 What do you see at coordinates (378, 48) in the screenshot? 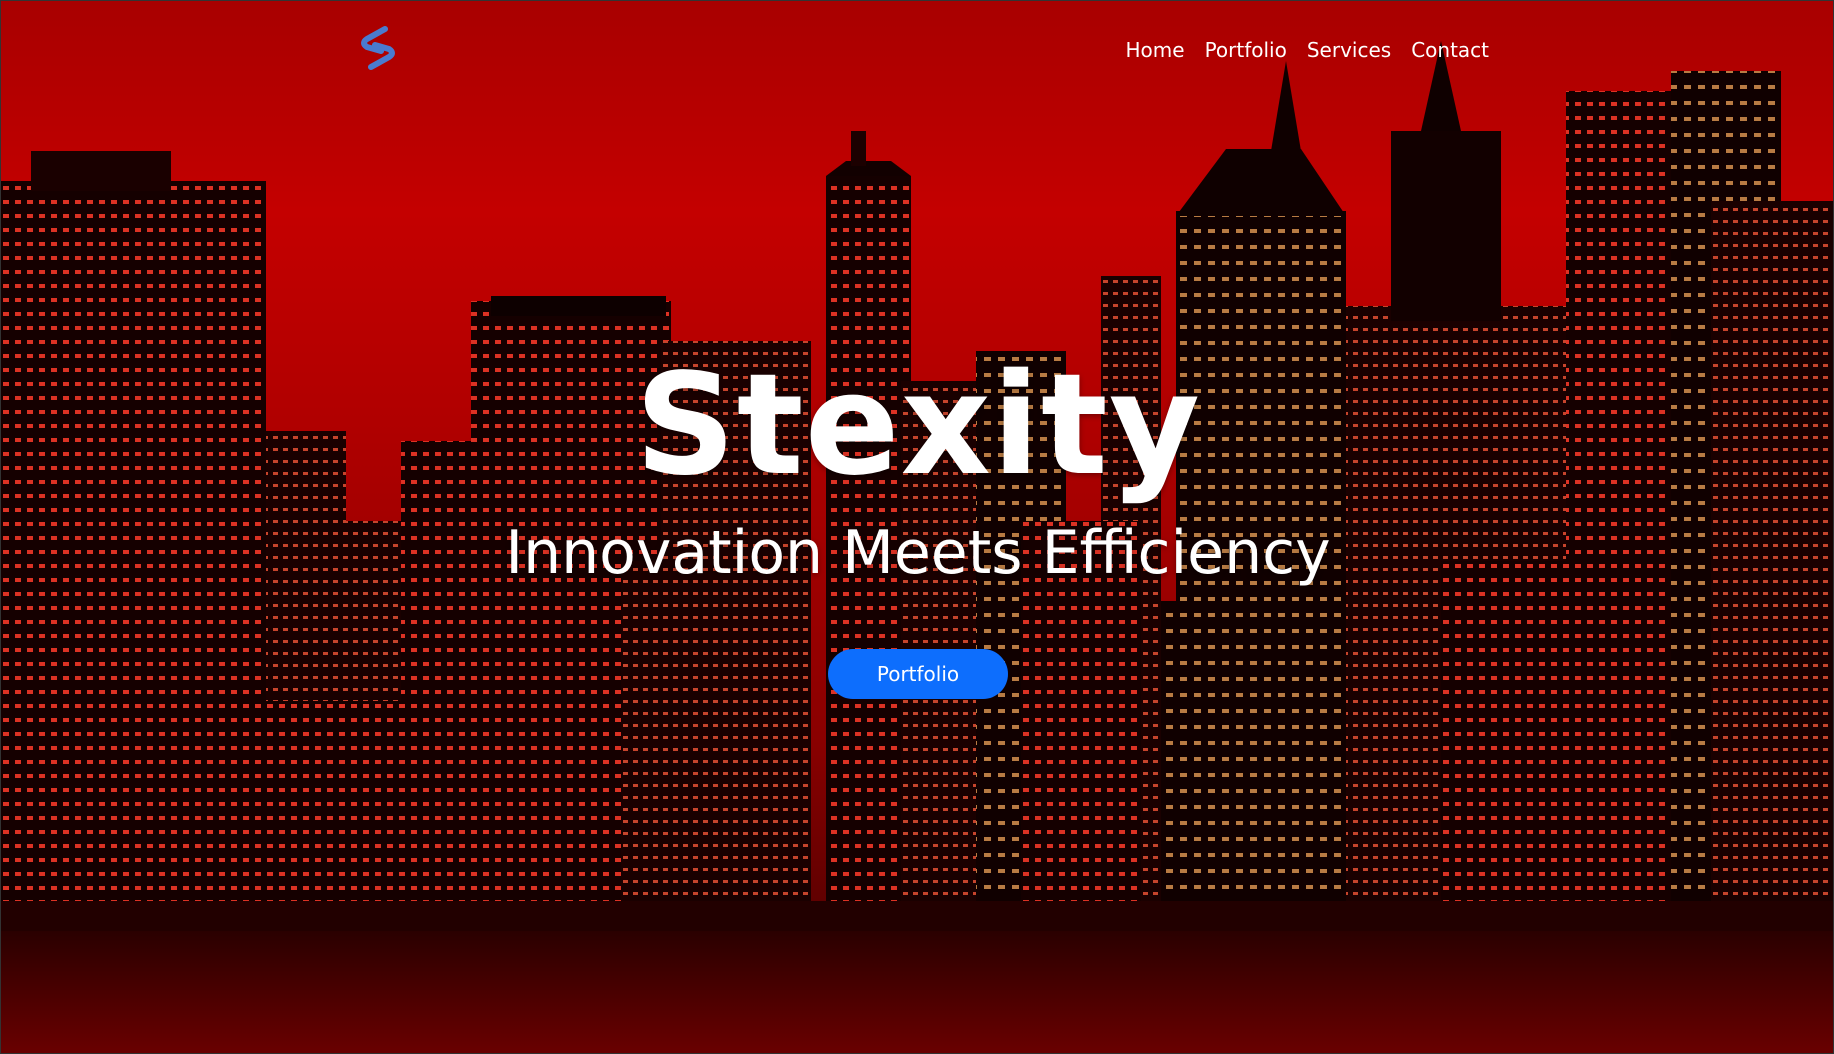
I see `stexity-logo-icon` at bounding box center [378, 48].